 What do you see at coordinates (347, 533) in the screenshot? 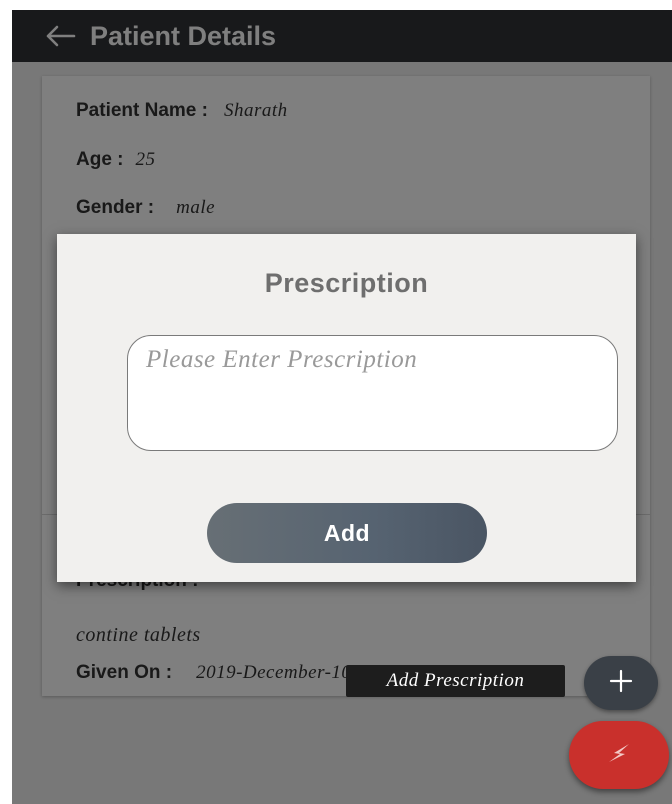
I see `add-button: Add` at bounding box center [347, 533].